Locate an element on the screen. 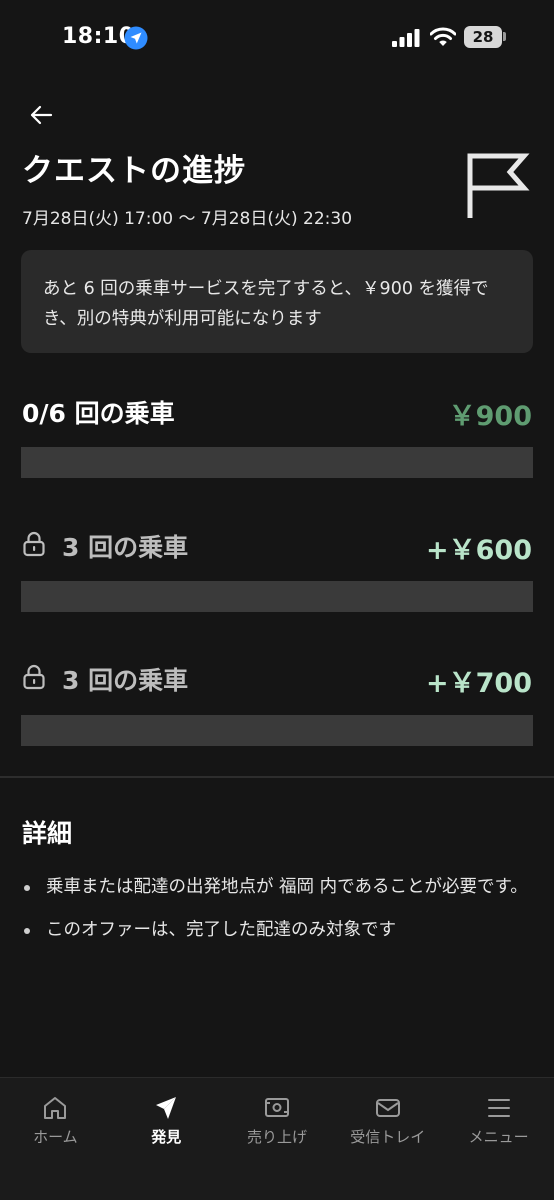 The width and height of the screenshot is (554, 1200). location-arrow-icon is located at coordinates (136, 38).